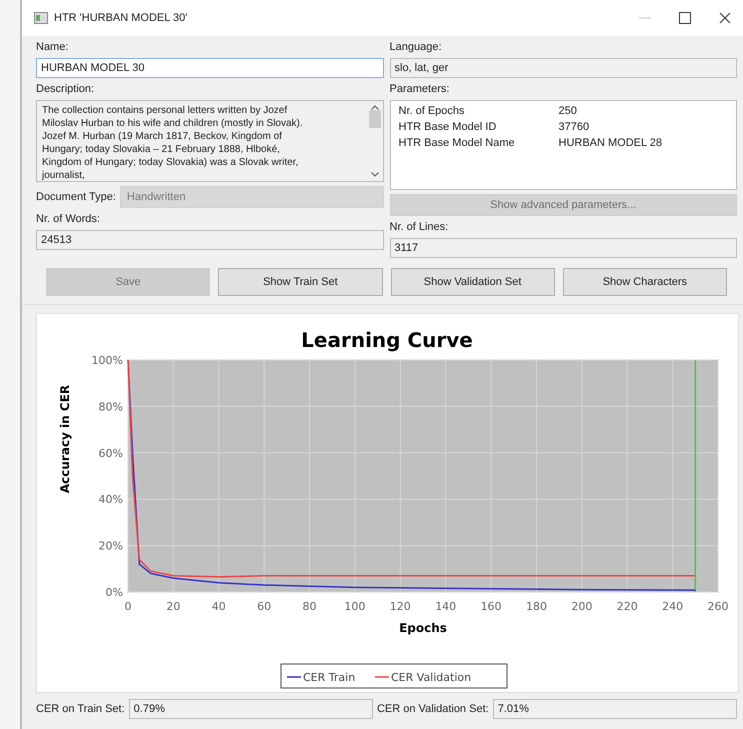 The height and width of the screenshot is (729, 743). I want to click on x-tick-label: 0, so click(128, 606).